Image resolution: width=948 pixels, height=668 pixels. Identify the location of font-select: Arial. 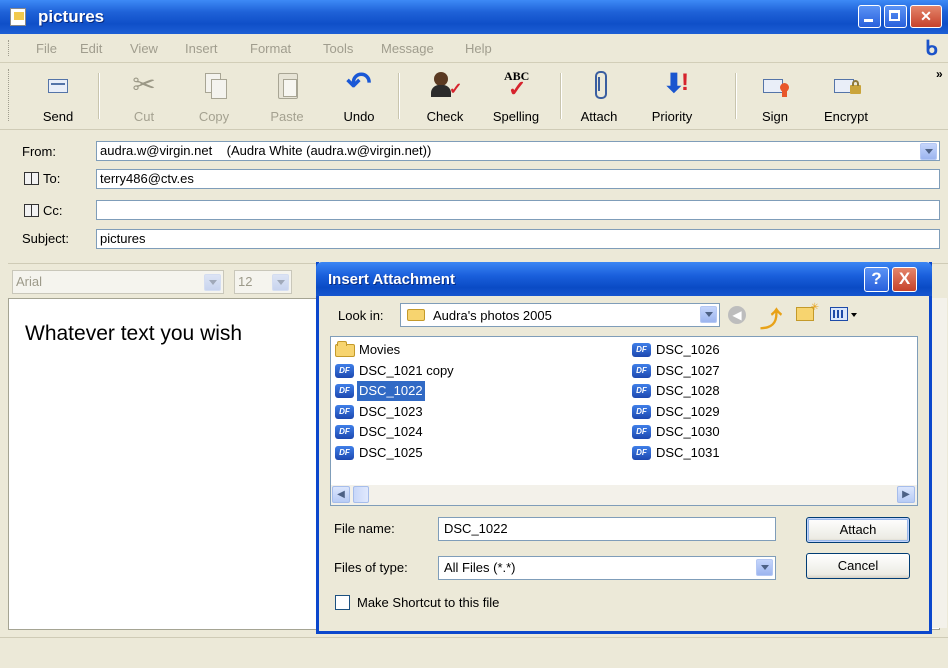
(118, 282).